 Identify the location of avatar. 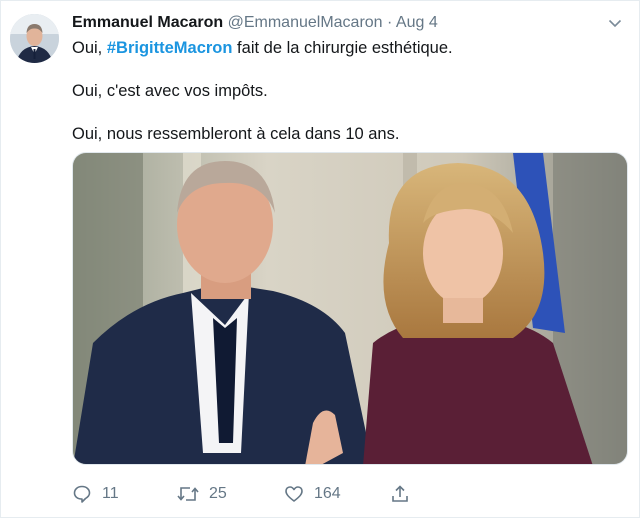
(34, 38).